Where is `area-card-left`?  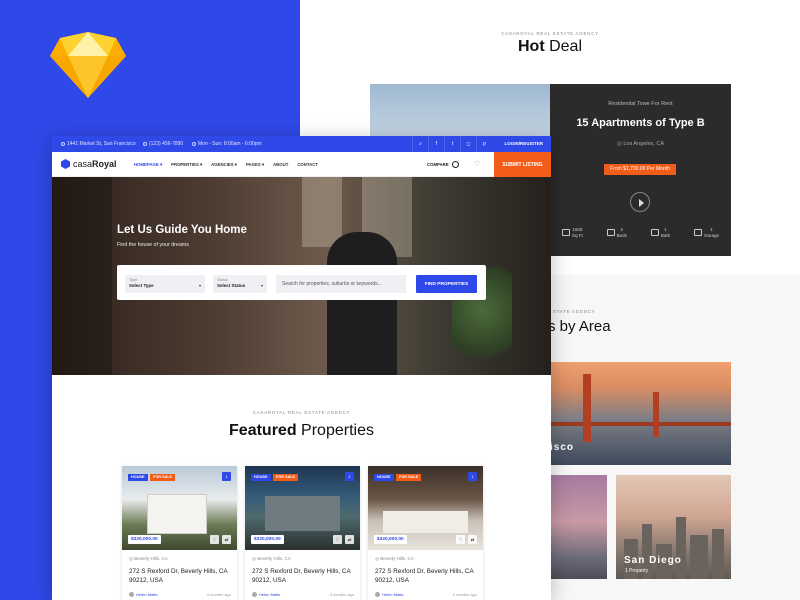
area-card-left is located at coordinates (577, 527).